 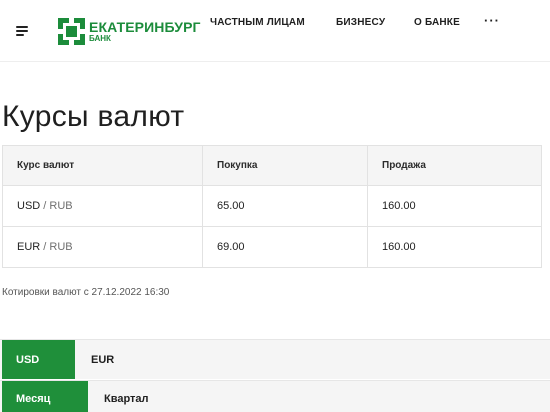 I want to click on period-option-quarter: Квартал, so click(x=126, y=396).